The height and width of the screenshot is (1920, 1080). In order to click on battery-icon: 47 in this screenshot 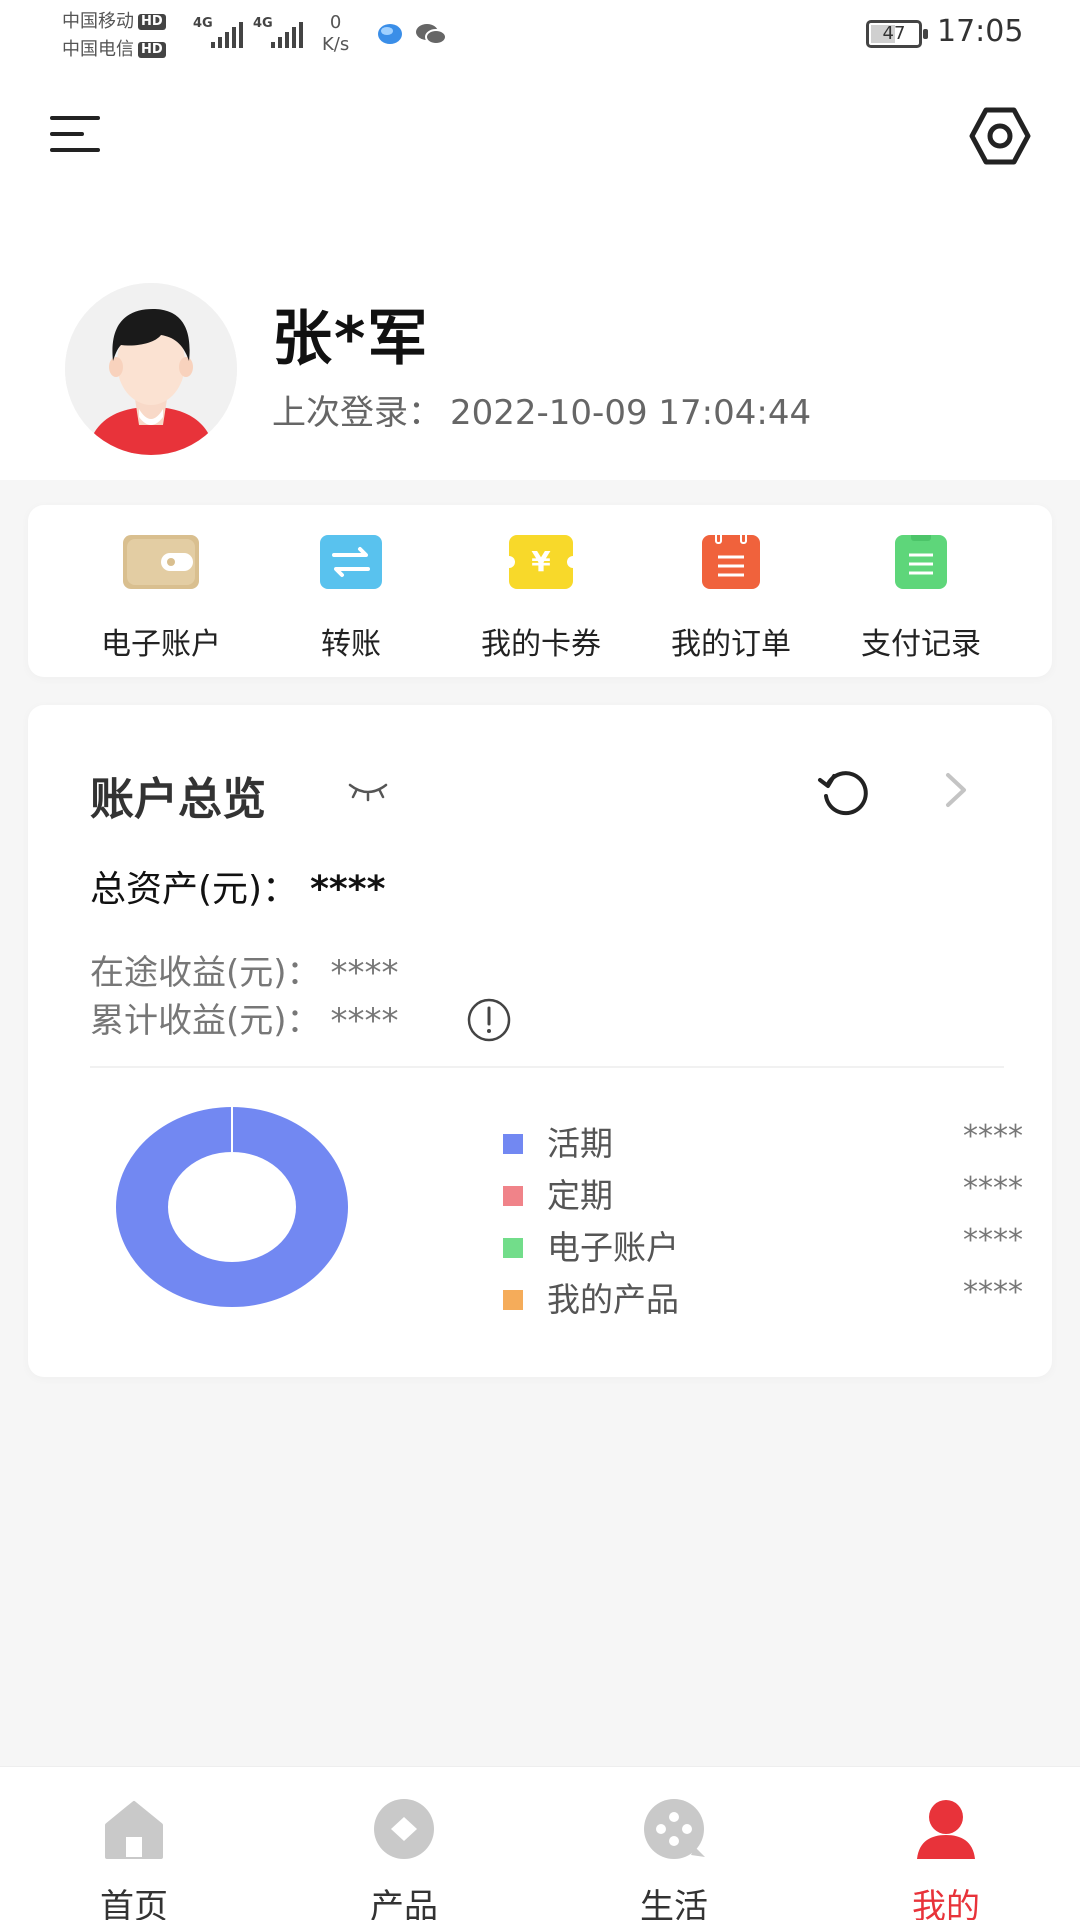, I will do `click(897, 34)`.